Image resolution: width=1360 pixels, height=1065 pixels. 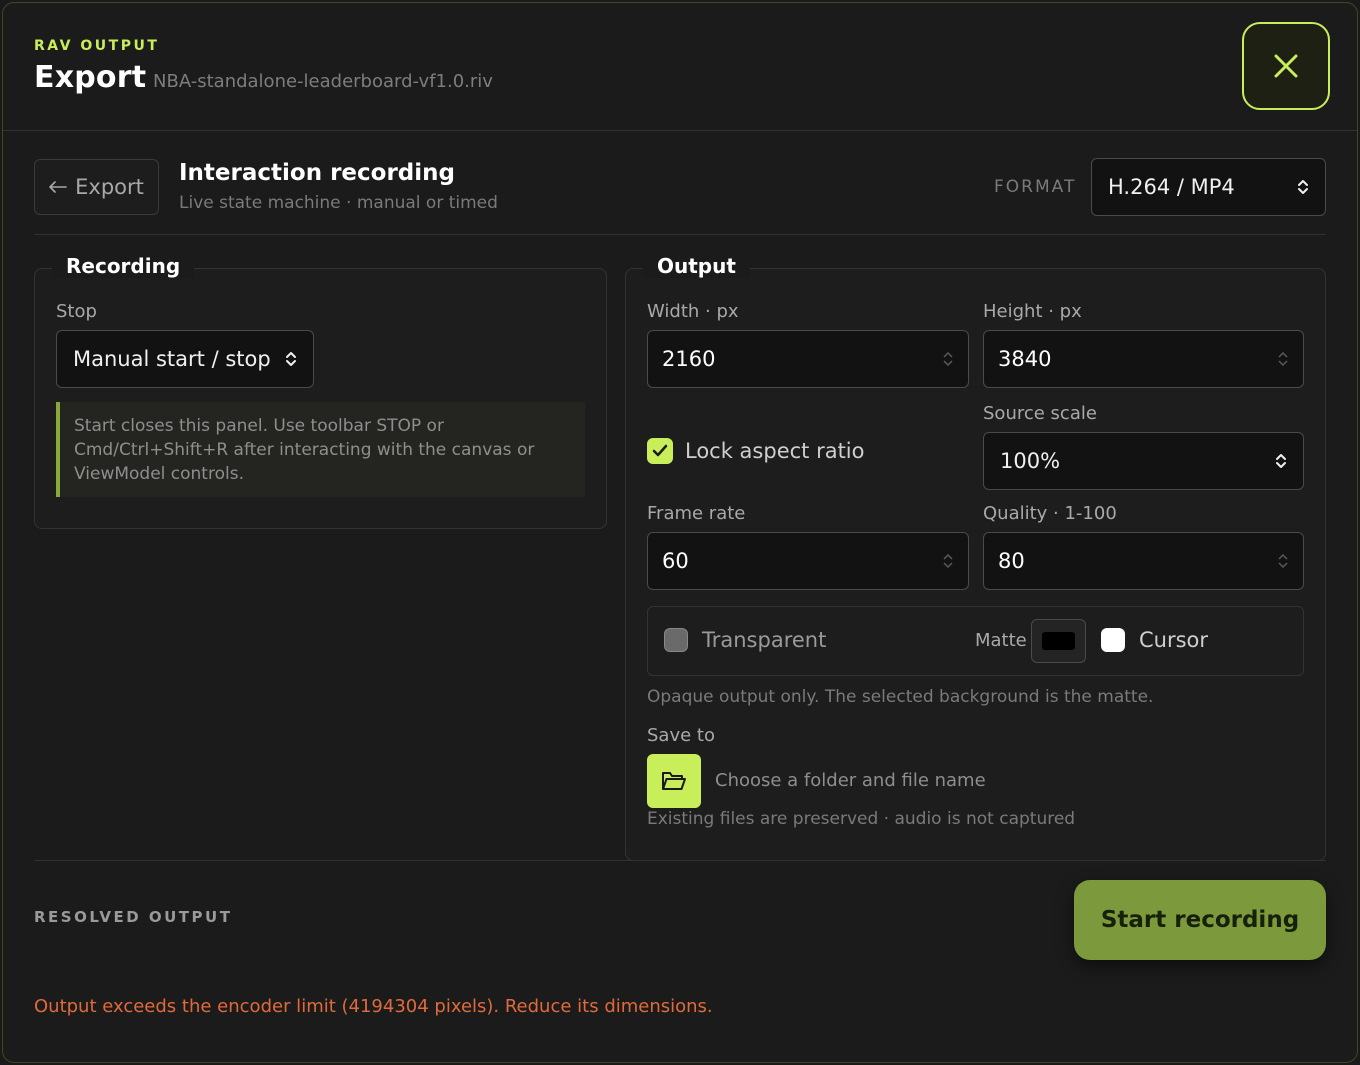 I want to click on width-input: 2160, so click(x=808, y=359).